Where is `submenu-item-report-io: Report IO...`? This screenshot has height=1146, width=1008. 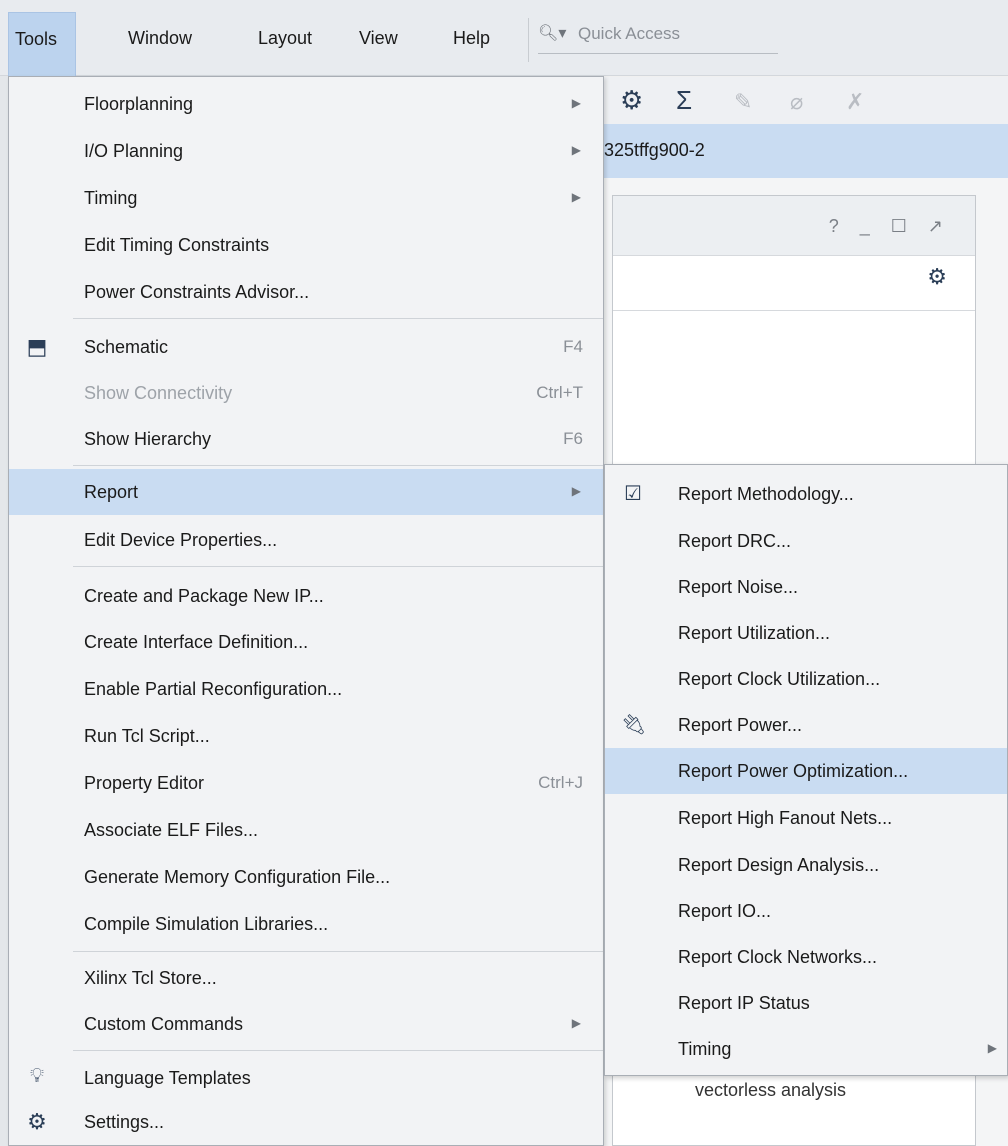 submenu-item-report-io: Report IO... is located at coordinates (806, 911).